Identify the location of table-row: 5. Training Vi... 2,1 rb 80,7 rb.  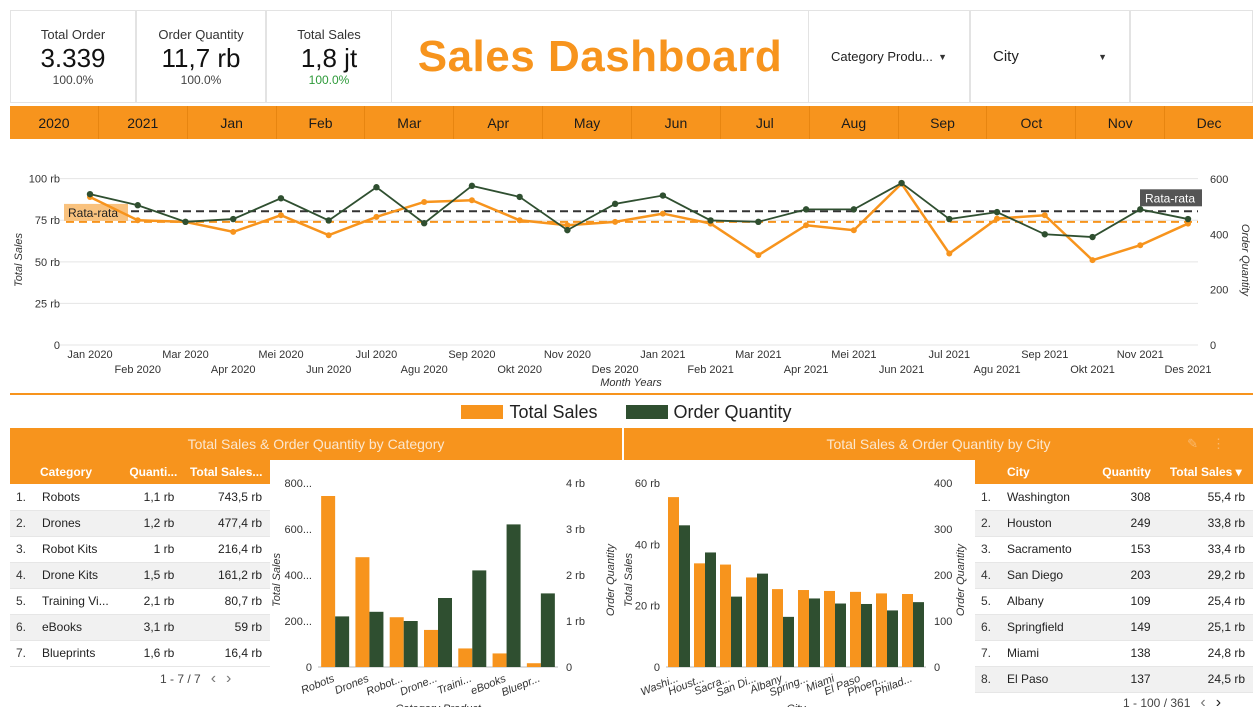
(140, 601).